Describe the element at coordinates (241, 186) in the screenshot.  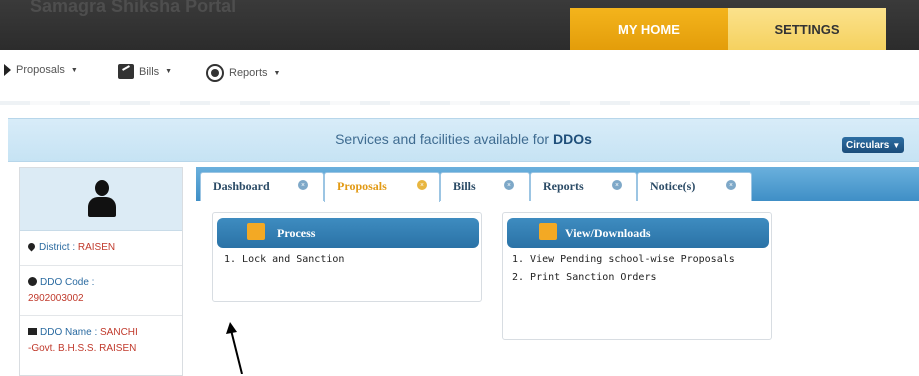
I see `tab-dashboard-label: Dashboard` at that location.